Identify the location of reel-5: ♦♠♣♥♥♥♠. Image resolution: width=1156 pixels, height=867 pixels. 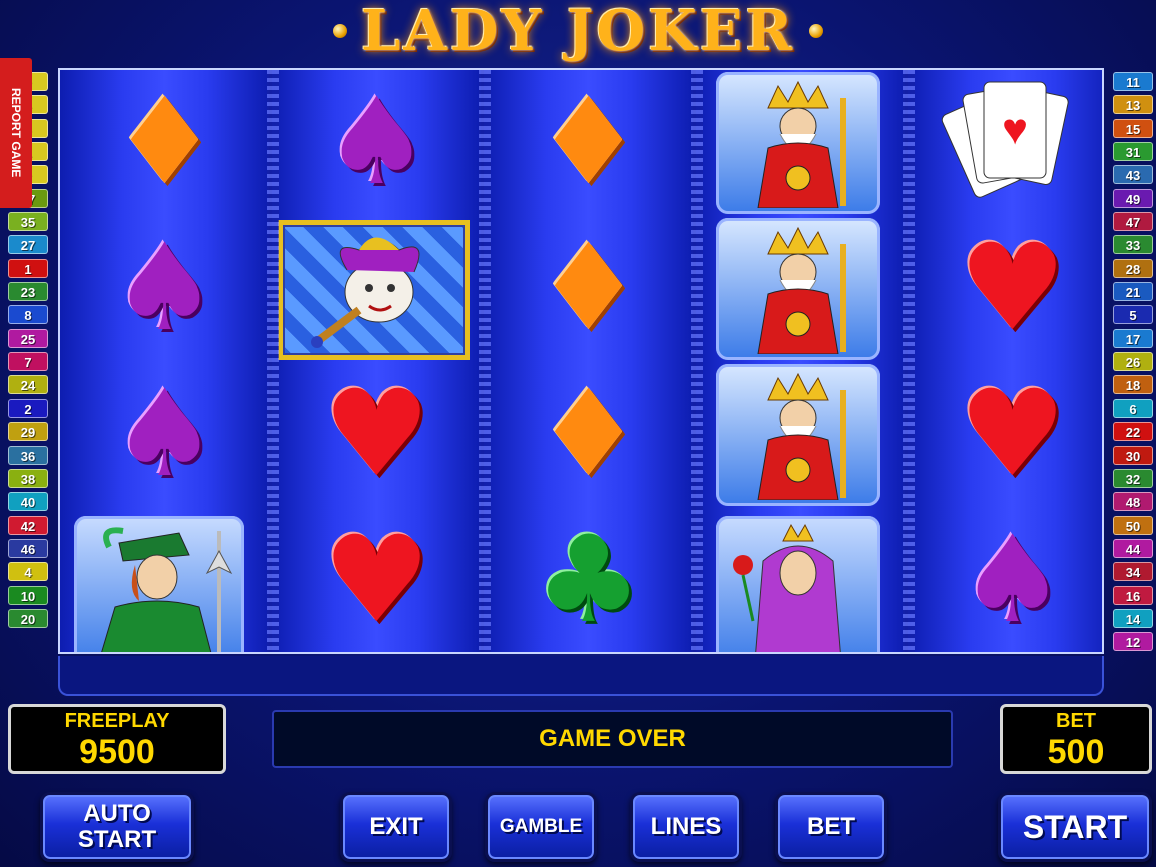
(1005, 361).